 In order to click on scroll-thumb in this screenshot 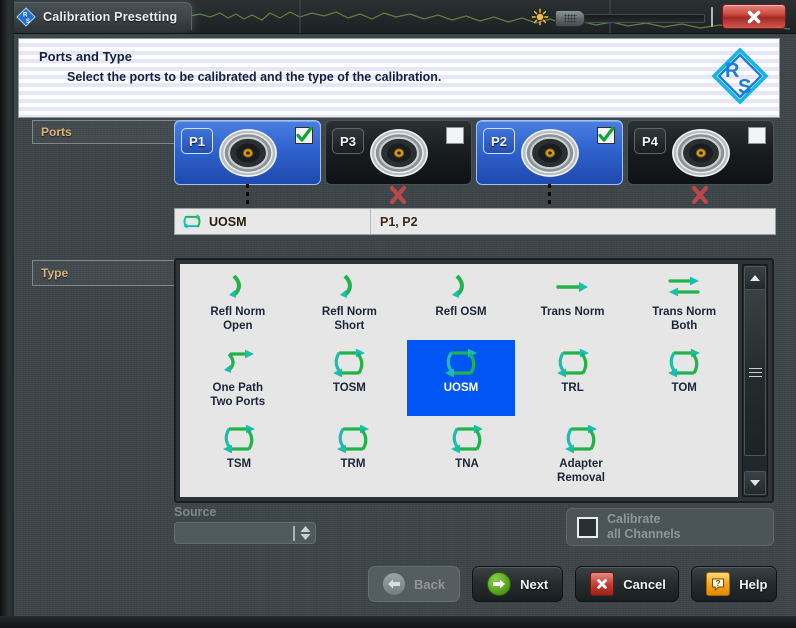, I will do `click(755, 372)`.